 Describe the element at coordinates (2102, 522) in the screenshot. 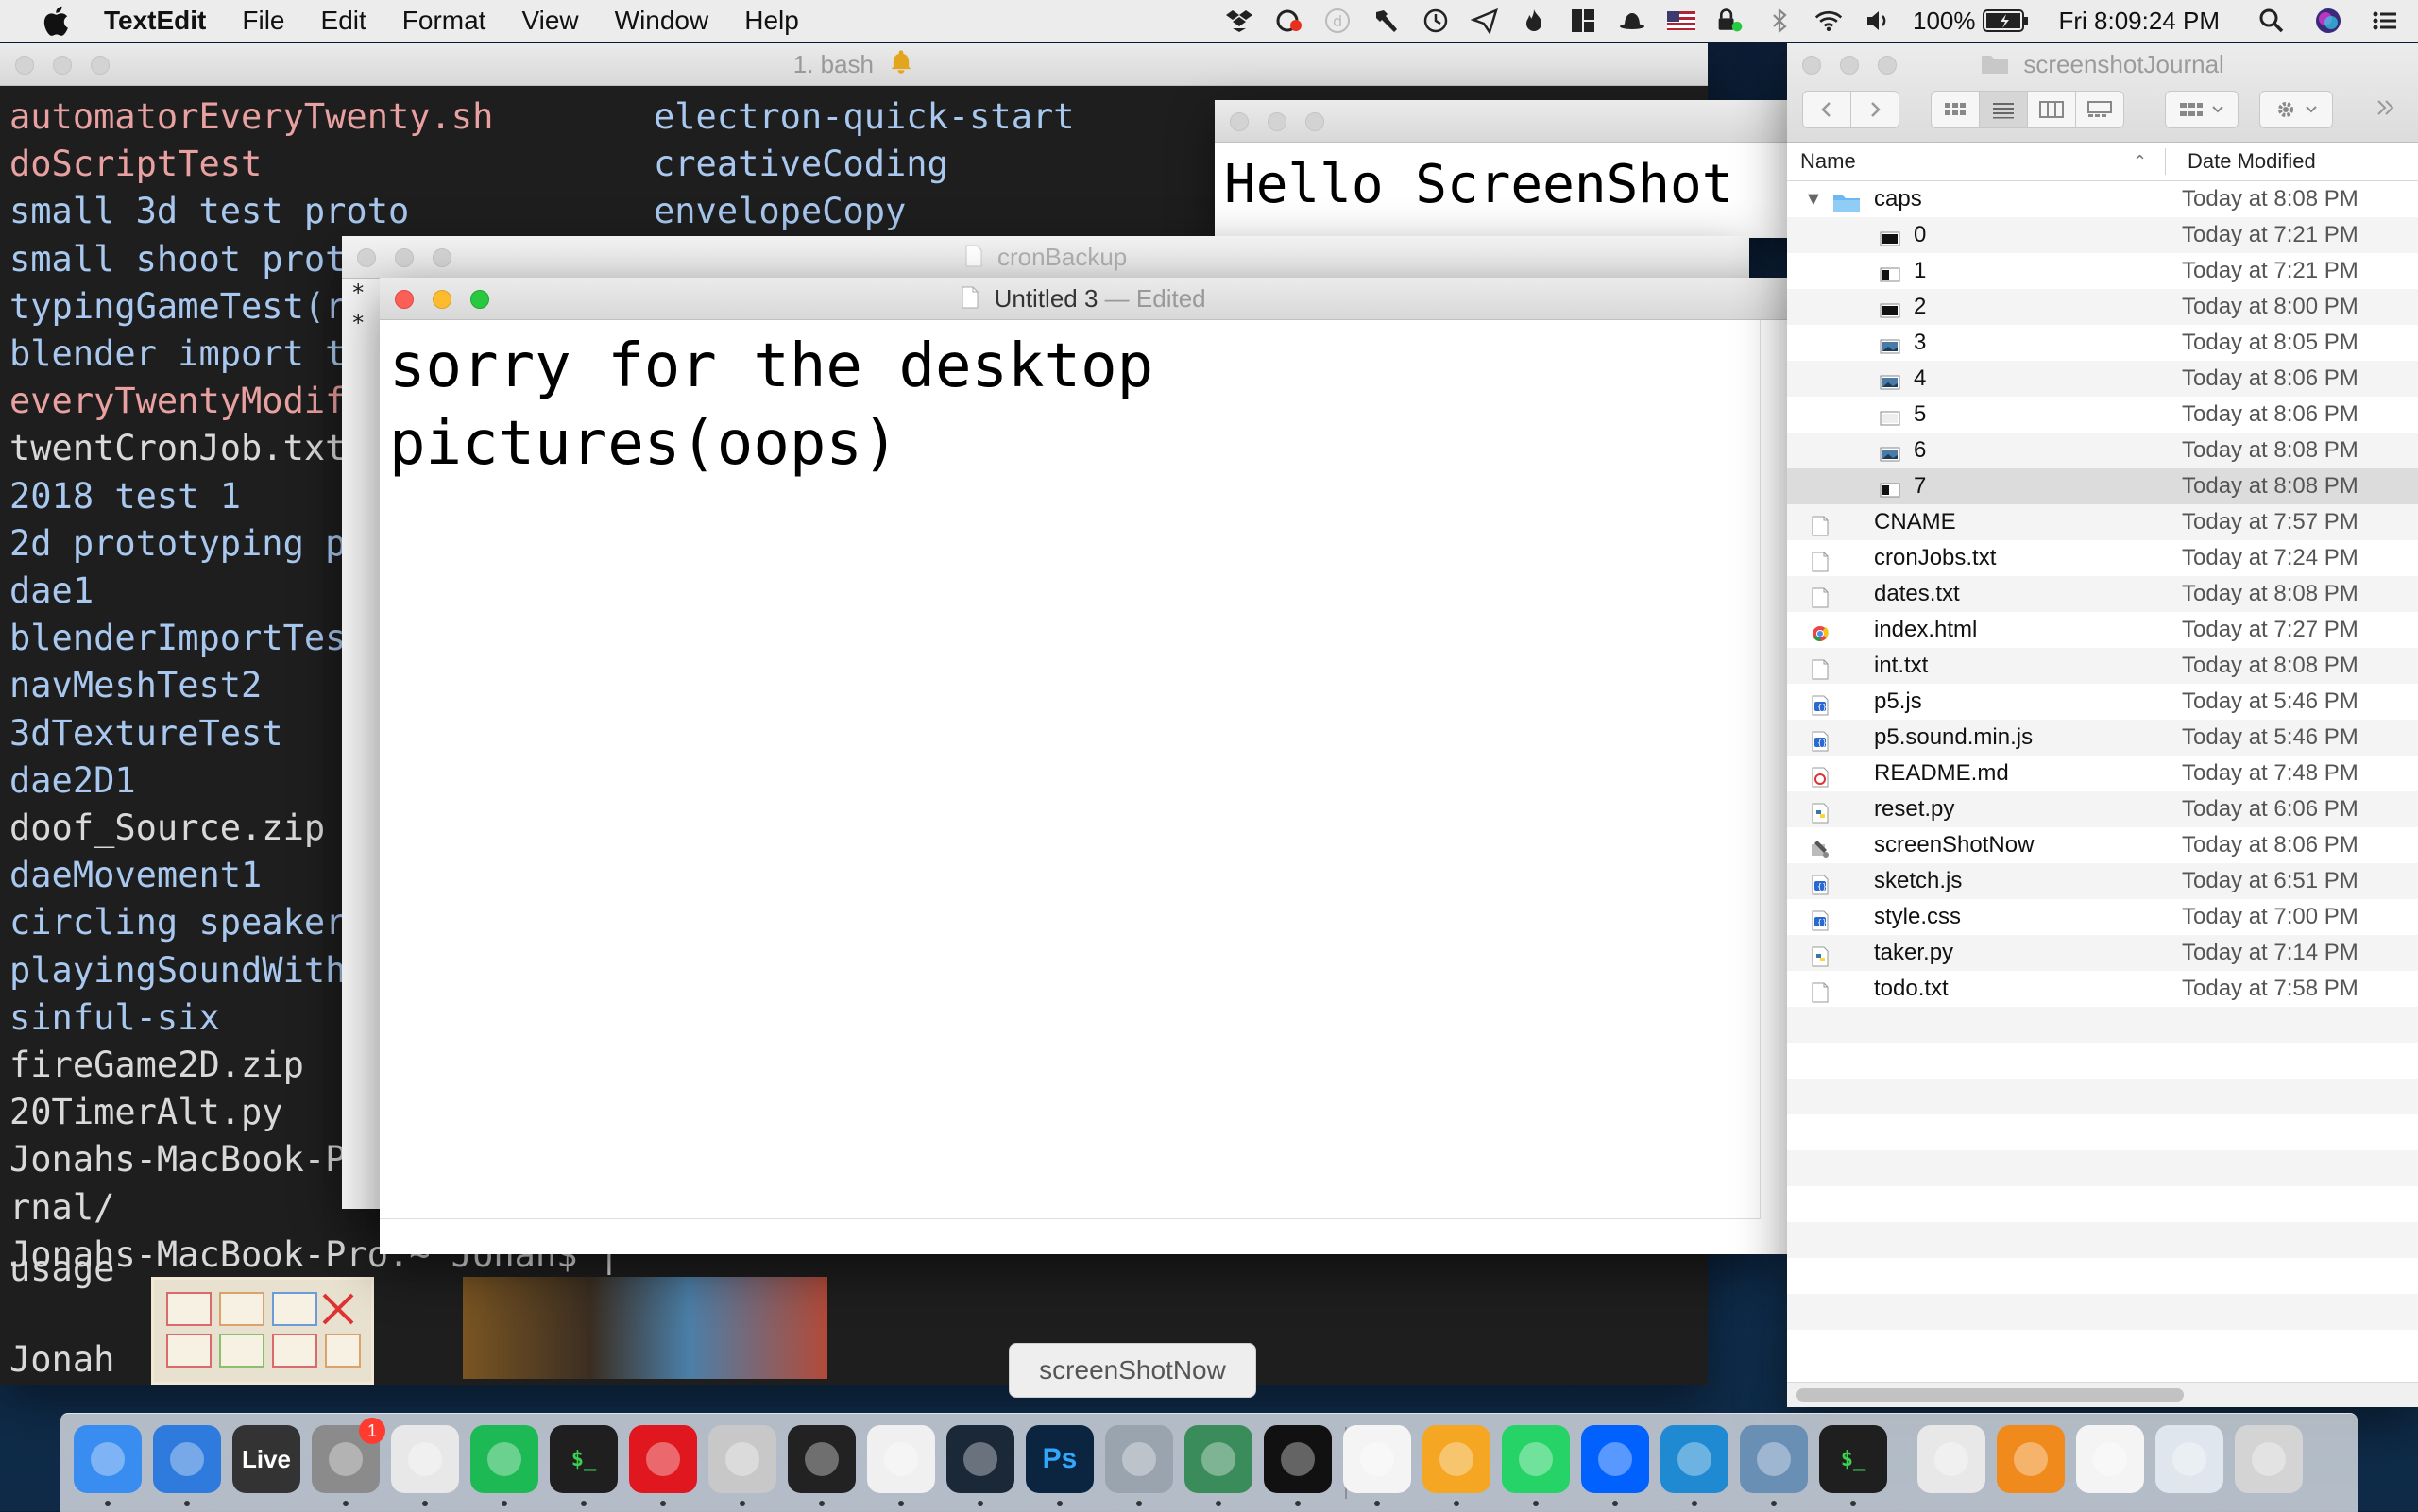

I see `finder-row: CNAME Today at 7:57 PM` at that location.